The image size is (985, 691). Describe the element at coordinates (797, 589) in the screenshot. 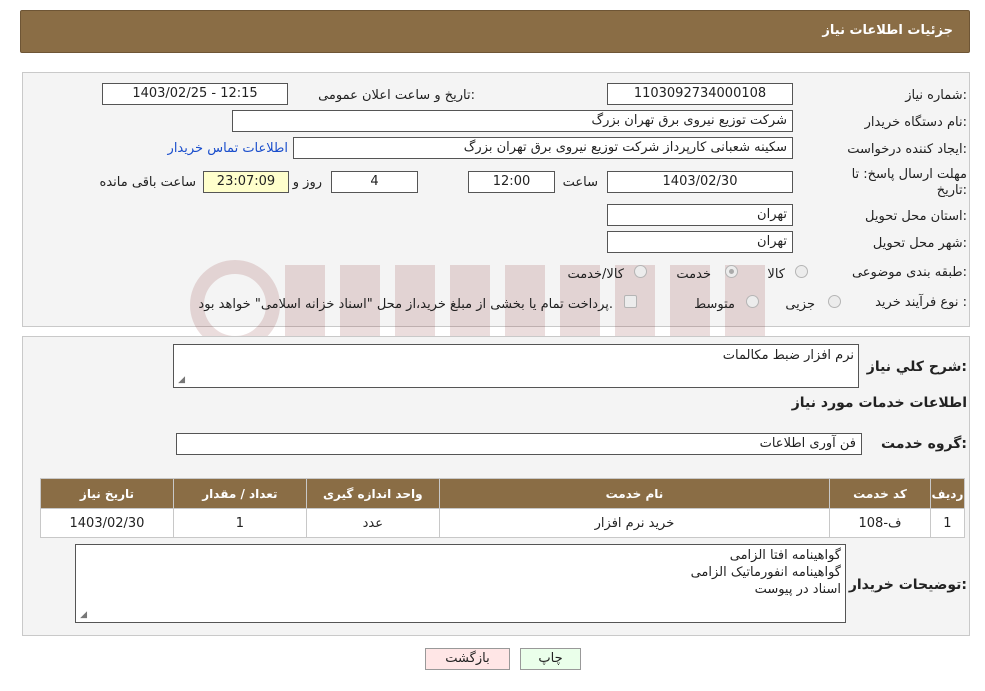

I see `buyer-note-line: اسناد در پیوست` at that location.